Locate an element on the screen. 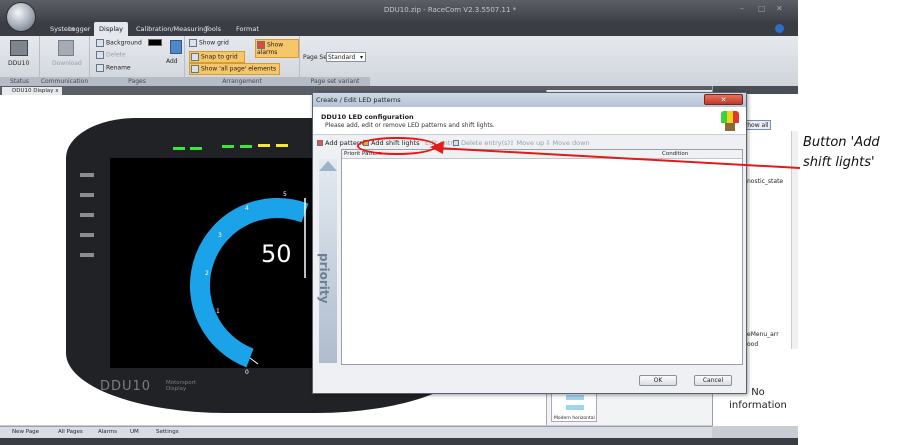 This screenshot has height=445, width=910. annotation-arrow is located at coordinates (615, 155).